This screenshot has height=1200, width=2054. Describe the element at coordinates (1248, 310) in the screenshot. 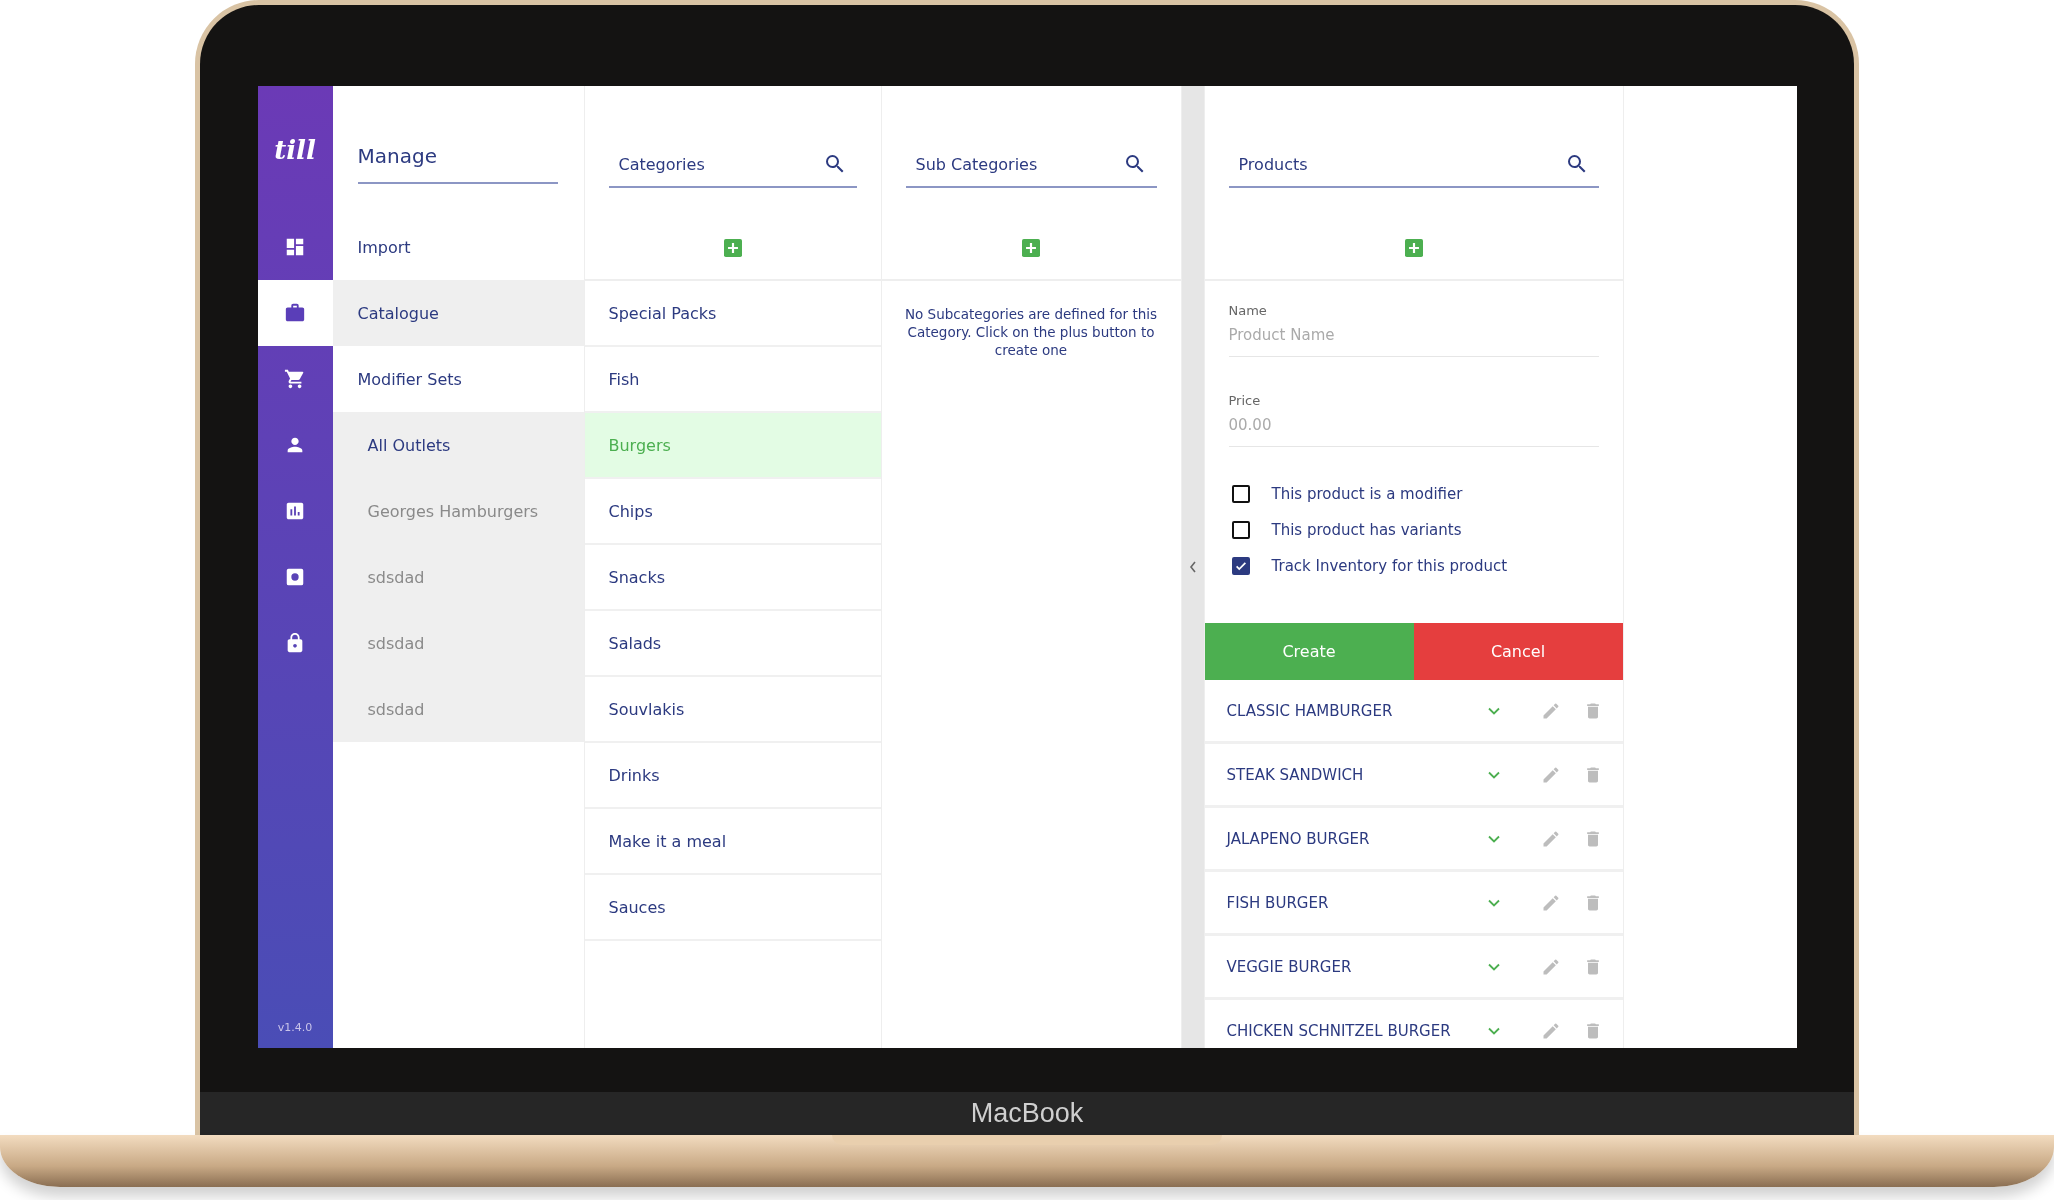

I see `field-label: Name` at that location.